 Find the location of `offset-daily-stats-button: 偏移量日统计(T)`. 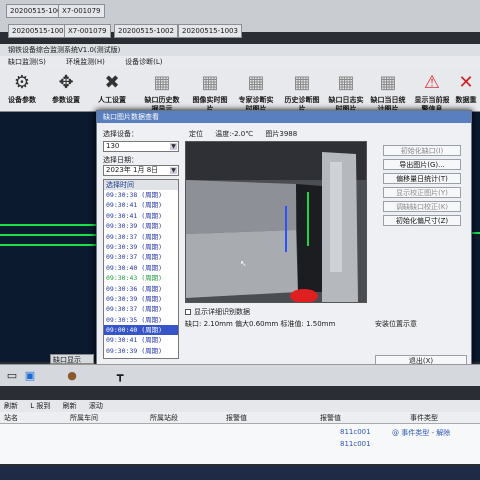

offset-daily-stats-button: 偏移量日统计(T) is located at coordinates (422, 178).